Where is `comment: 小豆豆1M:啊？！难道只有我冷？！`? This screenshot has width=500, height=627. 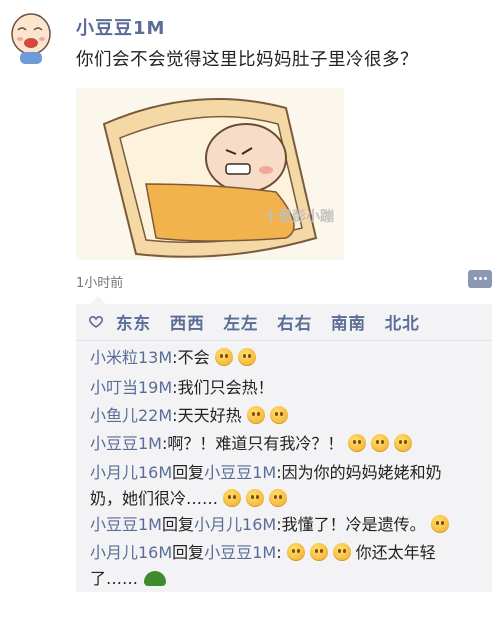
comment: 小豆豆1M:啊？！难道只有我冷？！ is located at coordinates (288, 444).